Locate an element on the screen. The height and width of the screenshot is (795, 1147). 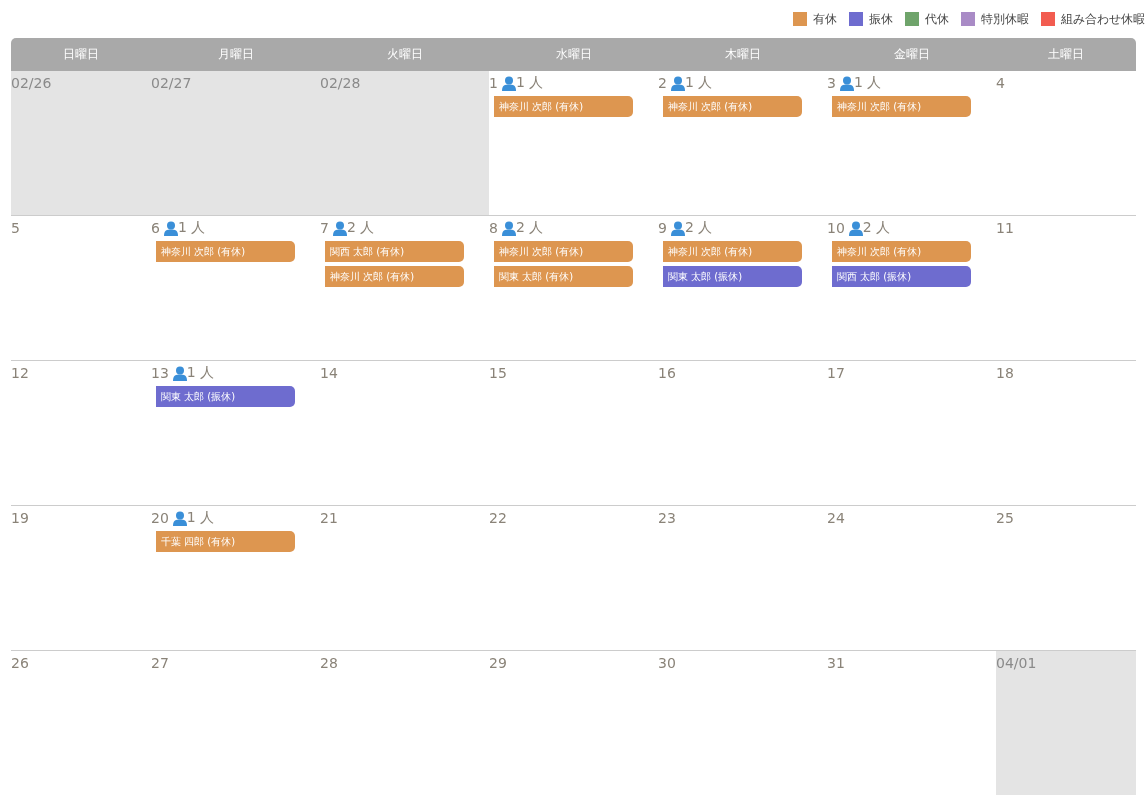
day-number: 18 is located at coordinates (1005, 373).